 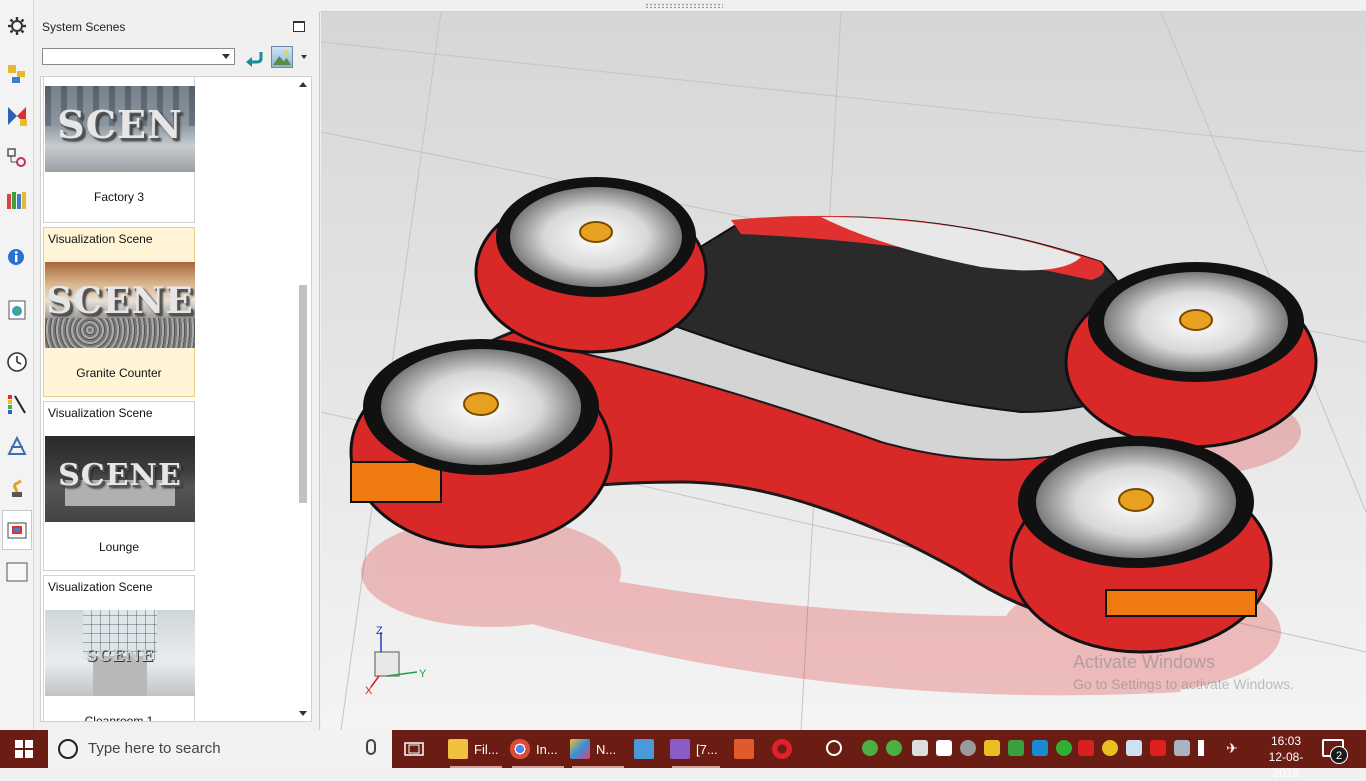 I want to click on part-navigator-icon, so click(x=17, y=158).